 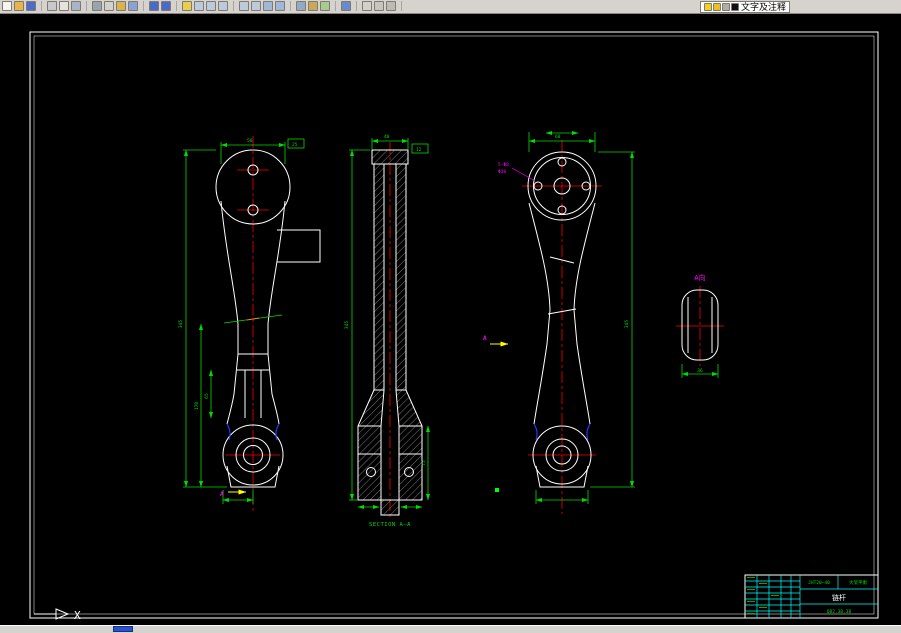 I want to click on section-label: SECTION A—A, so click(x=390, y=525).